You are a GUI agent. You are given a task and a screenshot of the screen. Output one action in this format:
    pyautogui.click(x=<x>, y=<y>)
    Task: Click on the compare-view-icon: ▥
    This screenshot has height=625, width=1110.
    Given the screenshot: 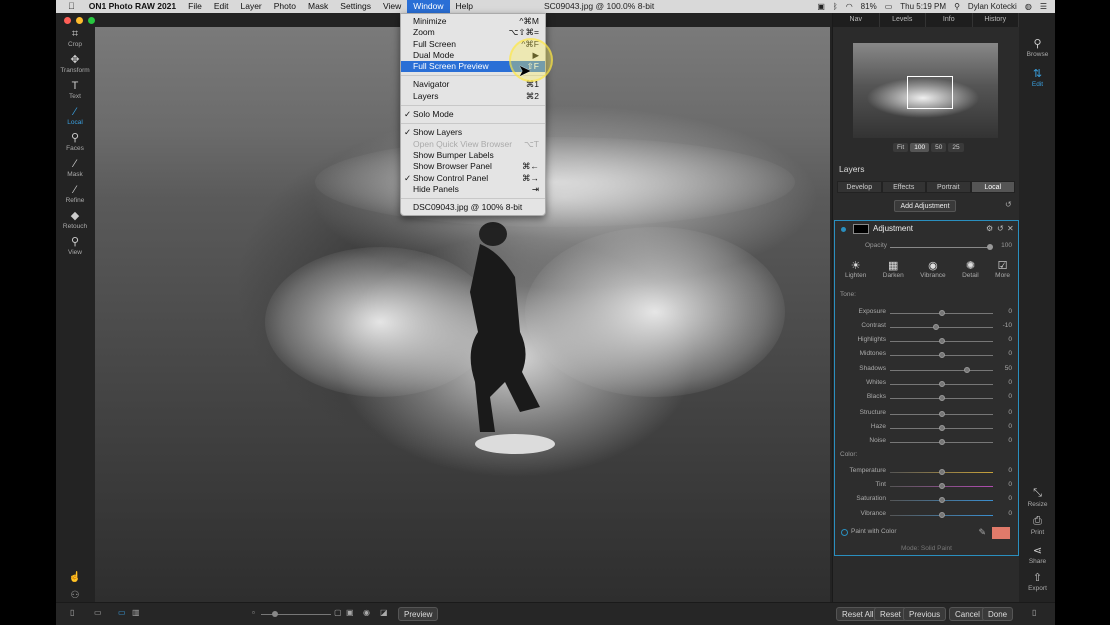 What is the action you would take?
    pyautogui.click(x=136, y=612)
    